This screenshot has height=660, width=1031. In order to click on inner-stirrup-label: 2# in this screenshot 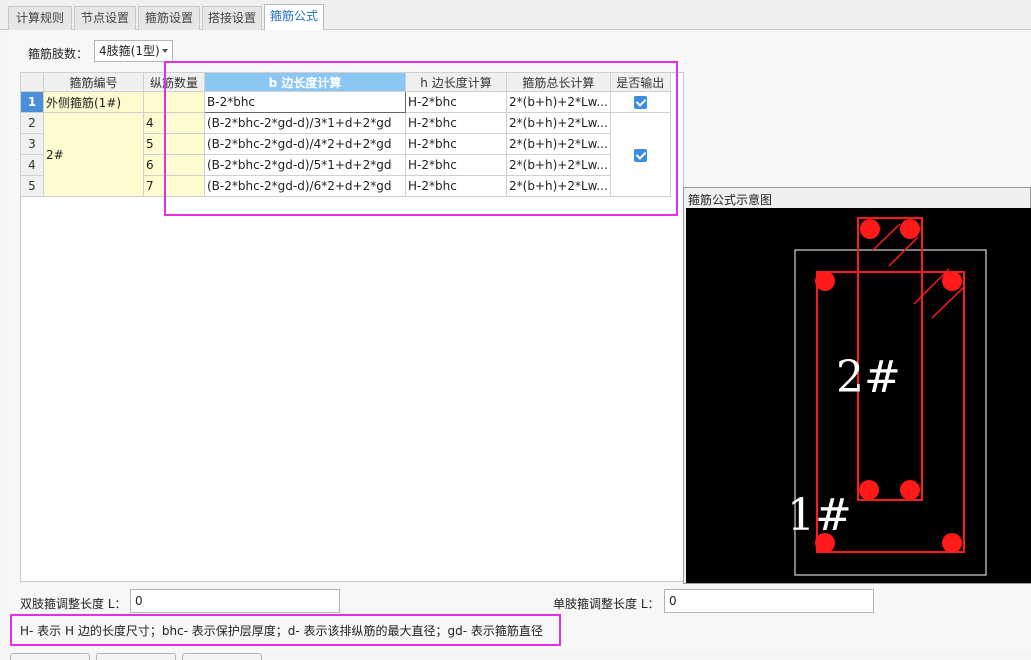, I will do `click(868, 377)`.